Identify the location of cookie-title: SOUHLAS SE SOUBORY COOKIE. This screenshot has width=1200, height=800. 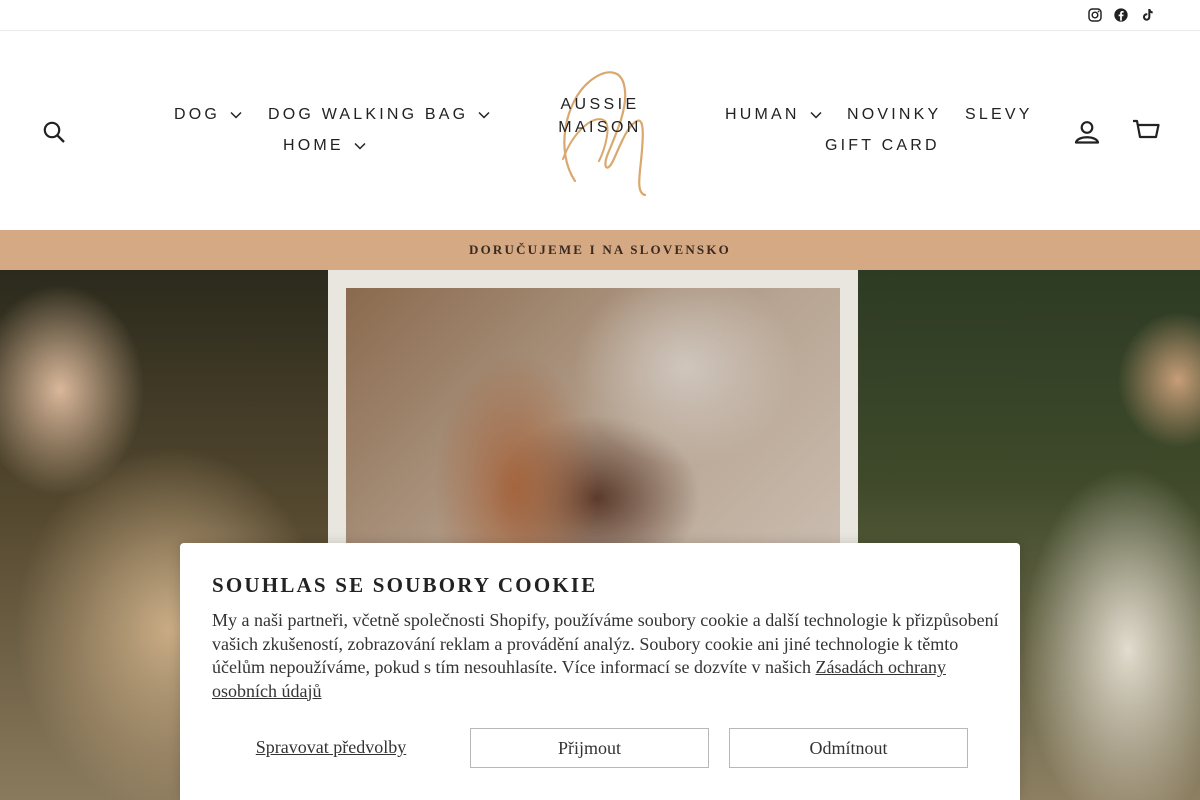
(405, 585).